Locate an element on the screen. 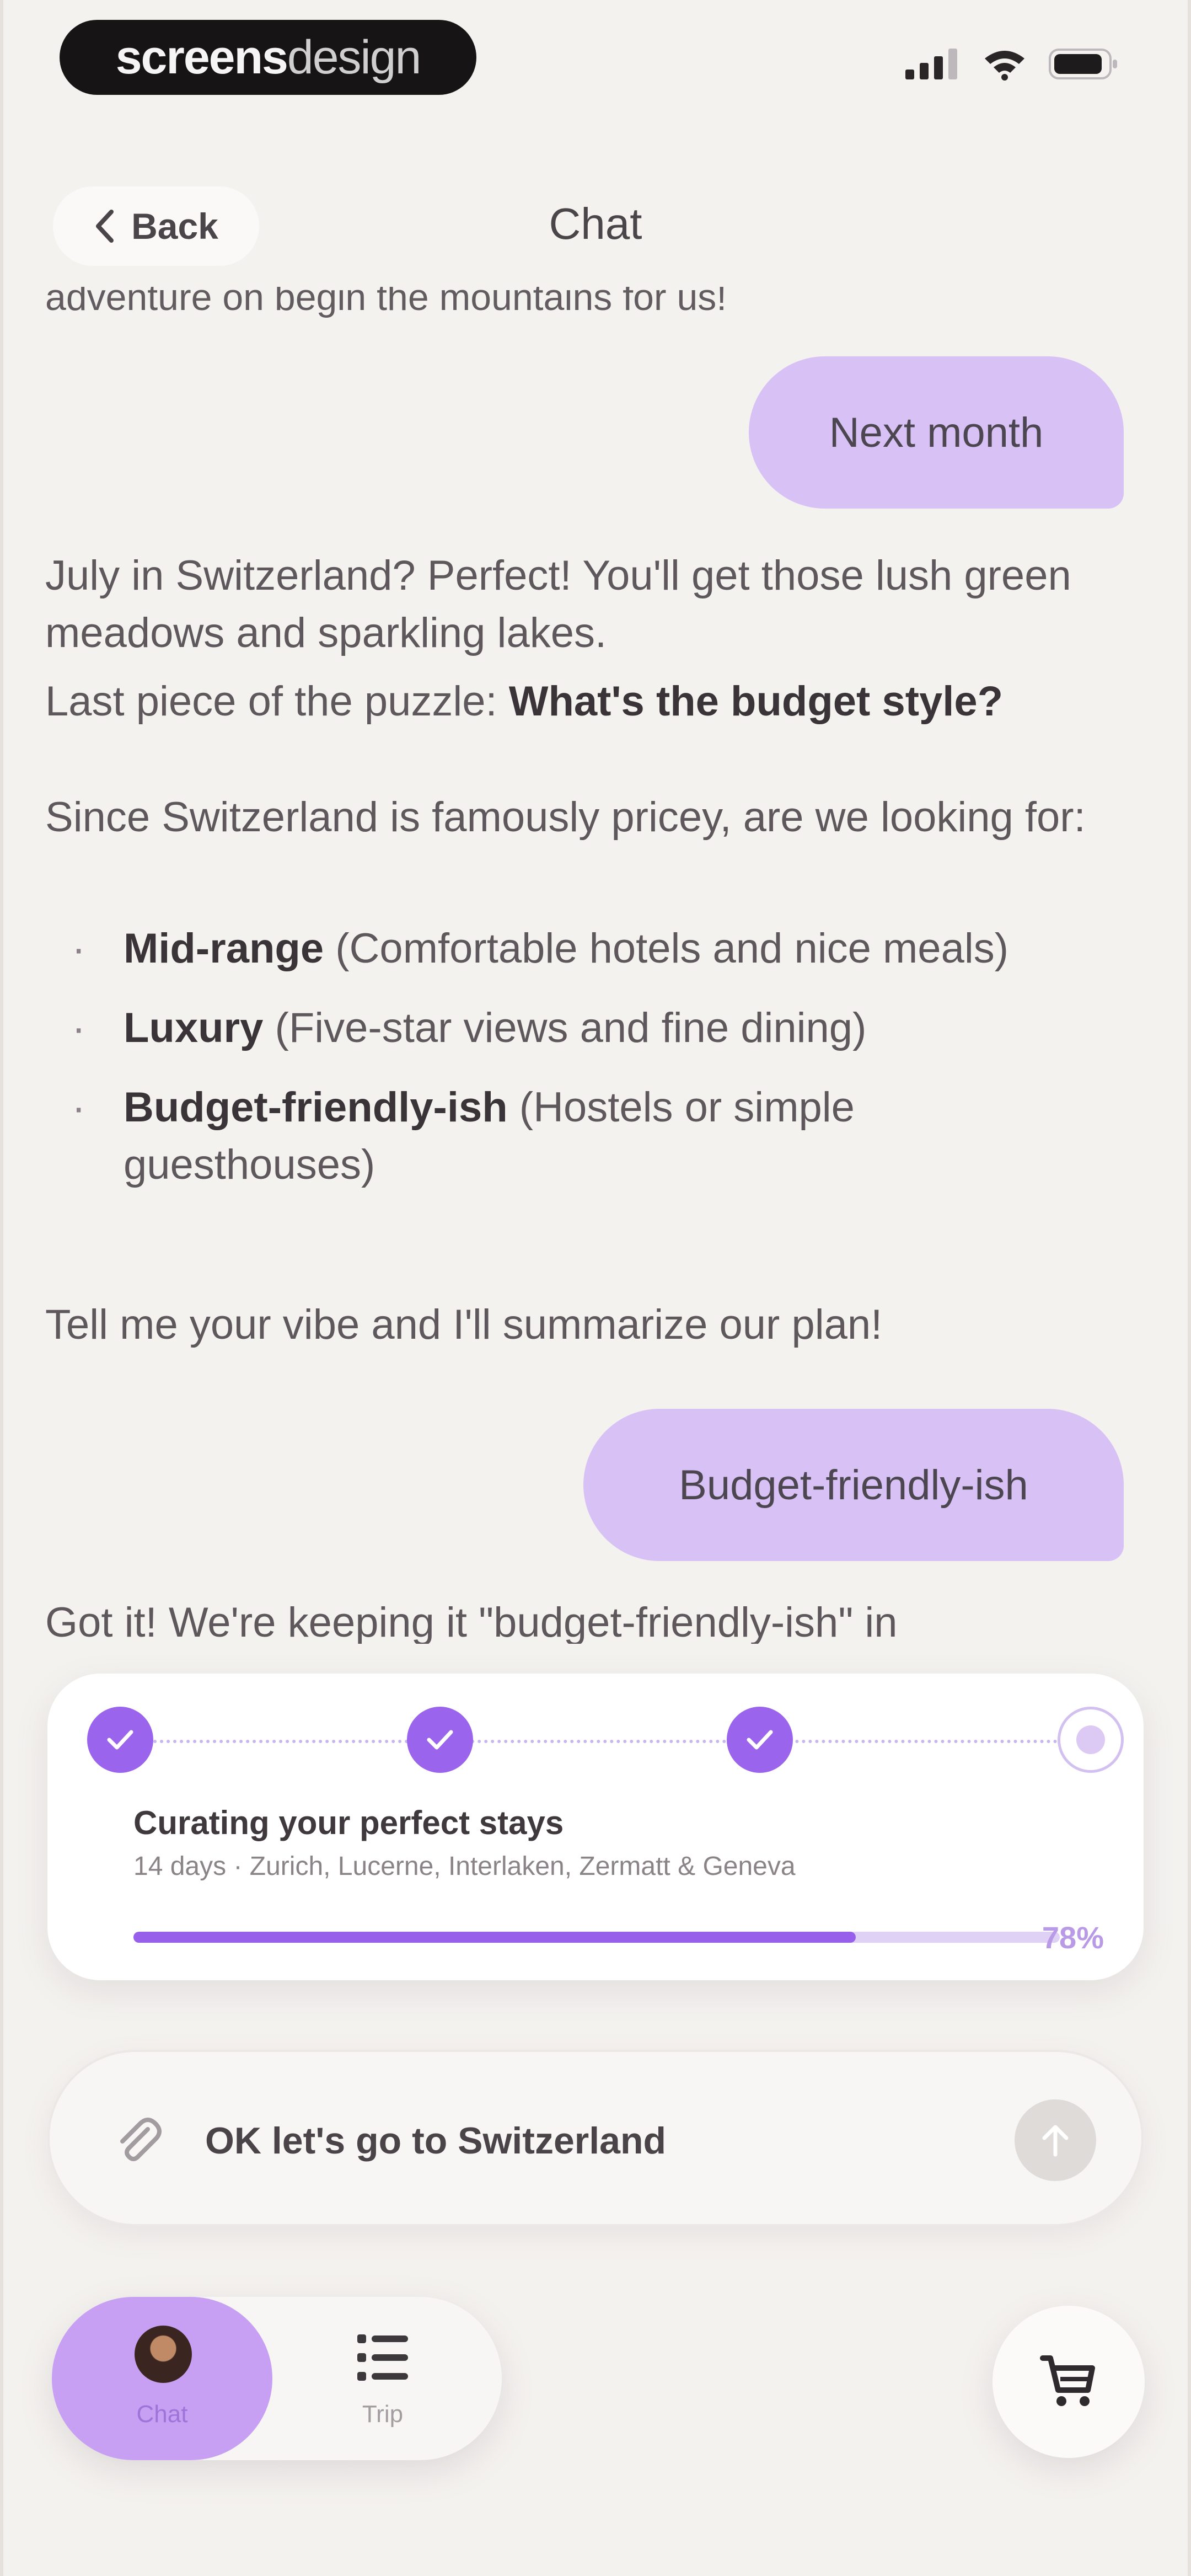  cart-icon is located at coordinates (1067, 2380).